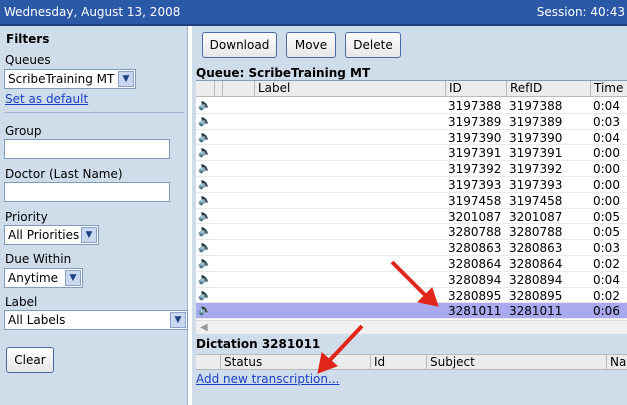 The height and width of the screenshot is (405, 627). Describe the element at coordinates (411, 169) in the screenshot. I see `table-row: 🔈 3197392 3197392 0:00` at that location.